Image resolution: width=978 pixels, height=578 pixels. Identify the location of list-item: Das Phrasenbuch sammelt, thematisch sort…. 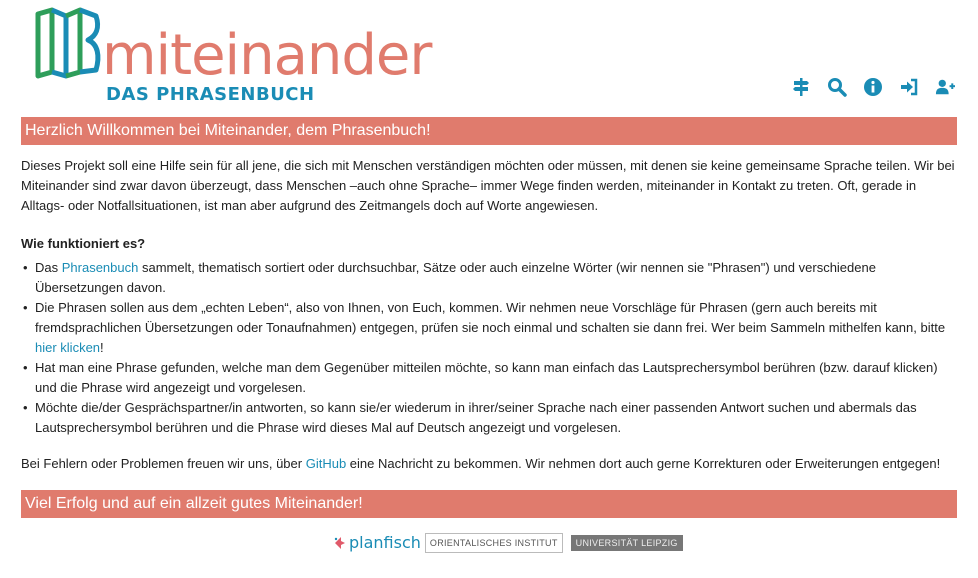
(492, 278).